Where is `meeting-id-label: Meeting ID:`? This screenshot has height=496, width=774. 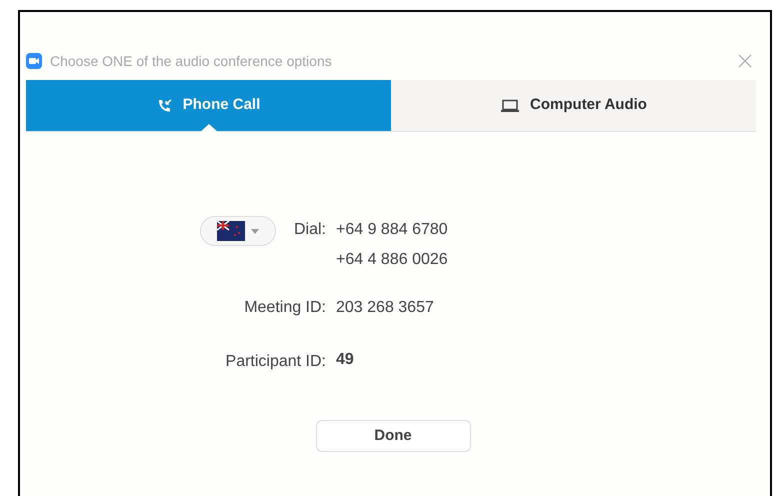
meeting-id-label: Meeting ID: is located at coordinates (284, 308).